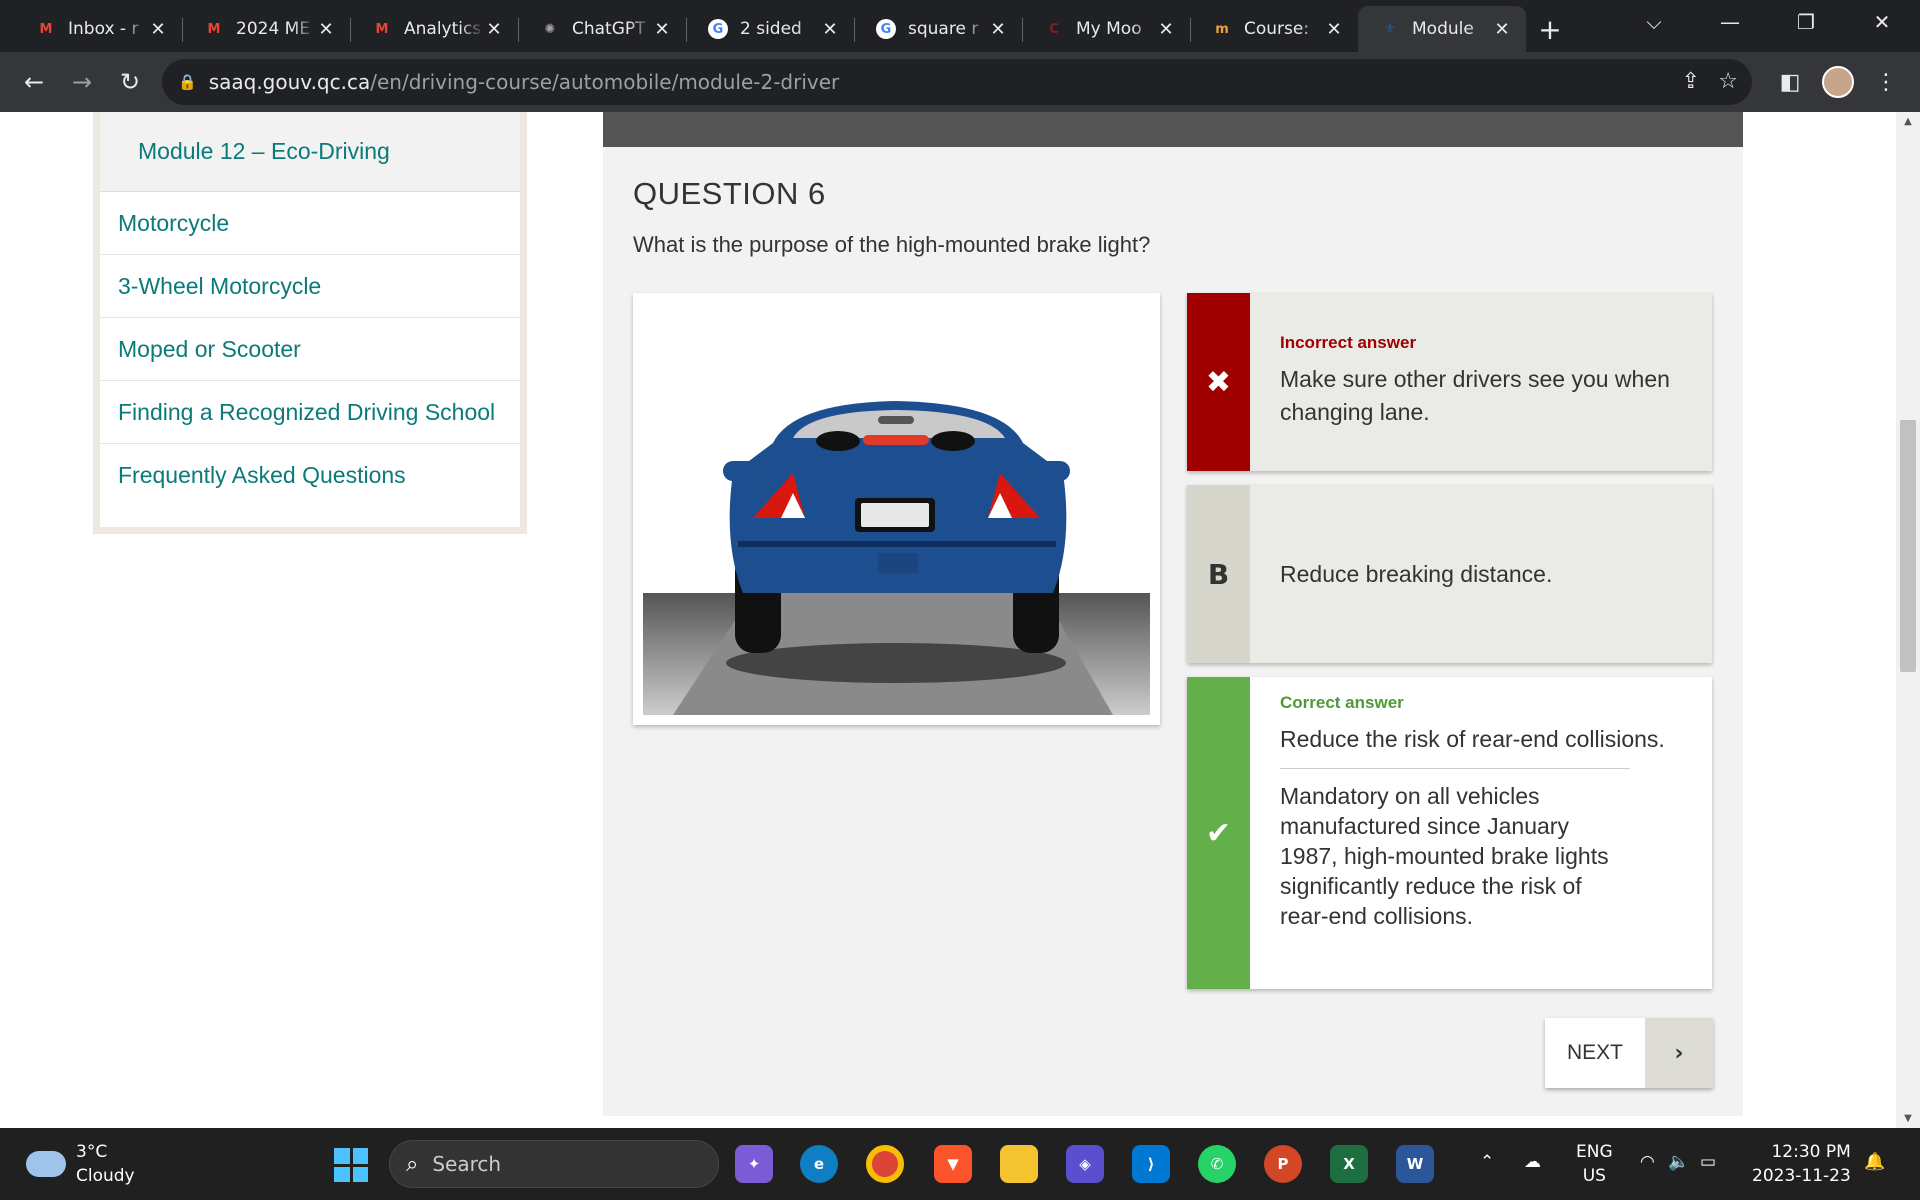  I want to click on side-panel-icon: ◧, so click(1790, 82).